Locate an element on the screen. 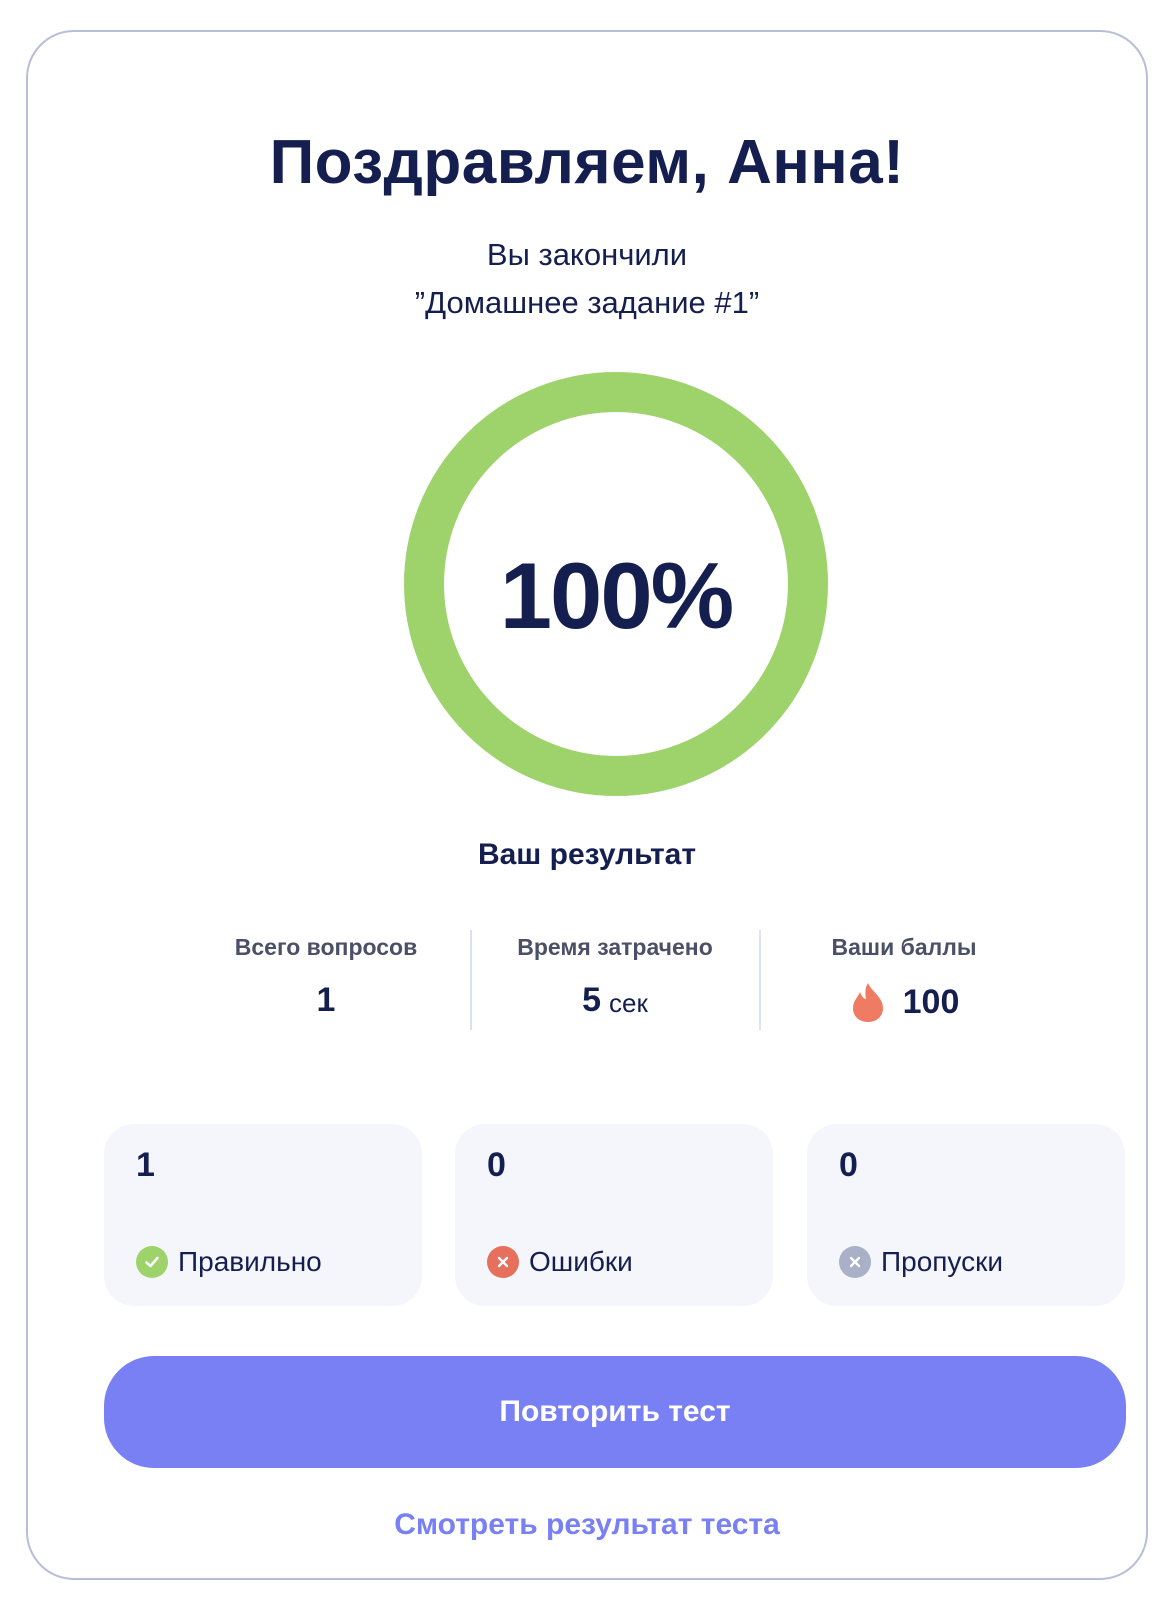 The height and width of the screenshot is (1614, 1174). tile-errors-footer: Ошибки is located at coordinates (560, 1262).